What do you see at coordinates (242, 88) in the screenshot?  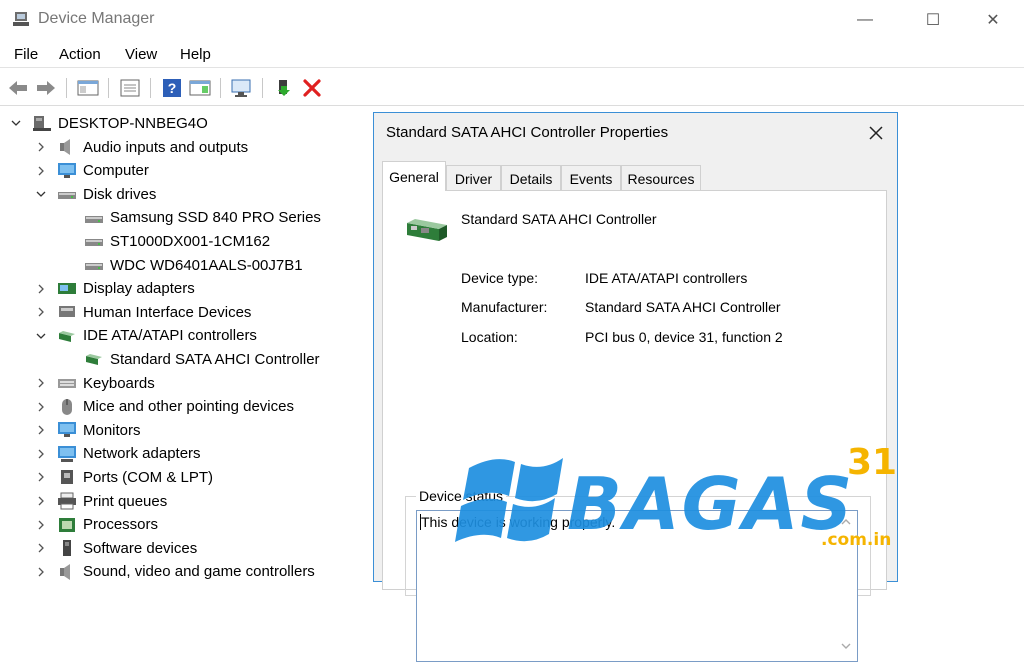 I see `scan-hardware-button` at bounding box center [242, 88].